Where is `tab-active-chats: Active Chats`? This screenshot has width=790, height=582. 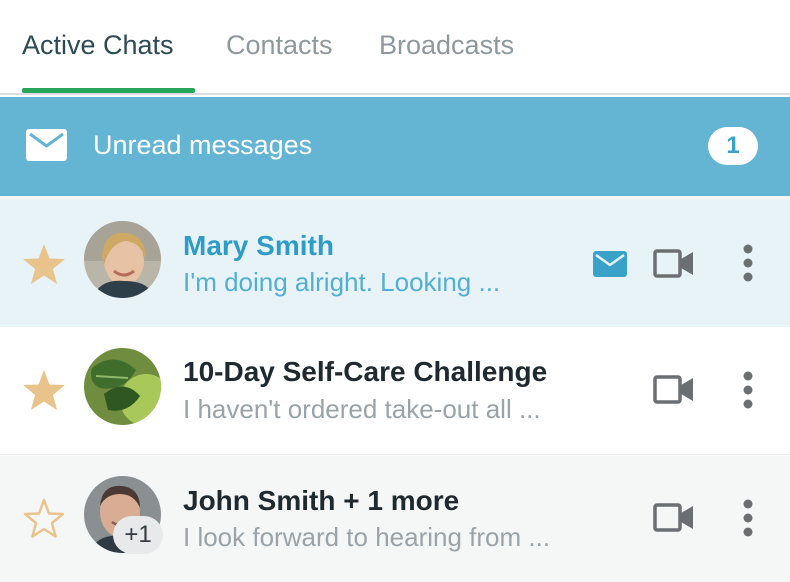
tab-active-chats: Active Chats is located at coordinates (98, 45).